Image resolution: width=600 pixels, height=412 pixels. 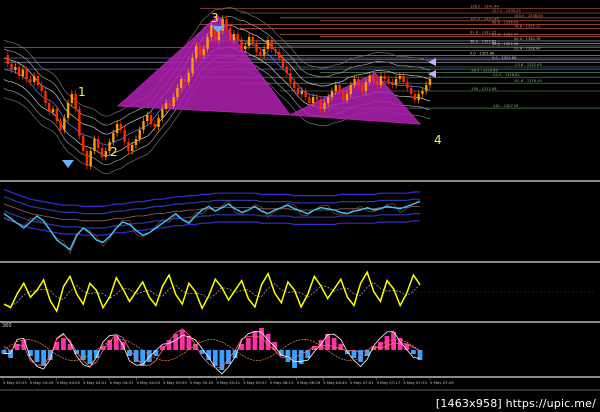 What do you see at coordinates (255, 382) in the screenshot?
I see `axis-tick-label: 5 May 05:57` at bounding box center [255, 382].